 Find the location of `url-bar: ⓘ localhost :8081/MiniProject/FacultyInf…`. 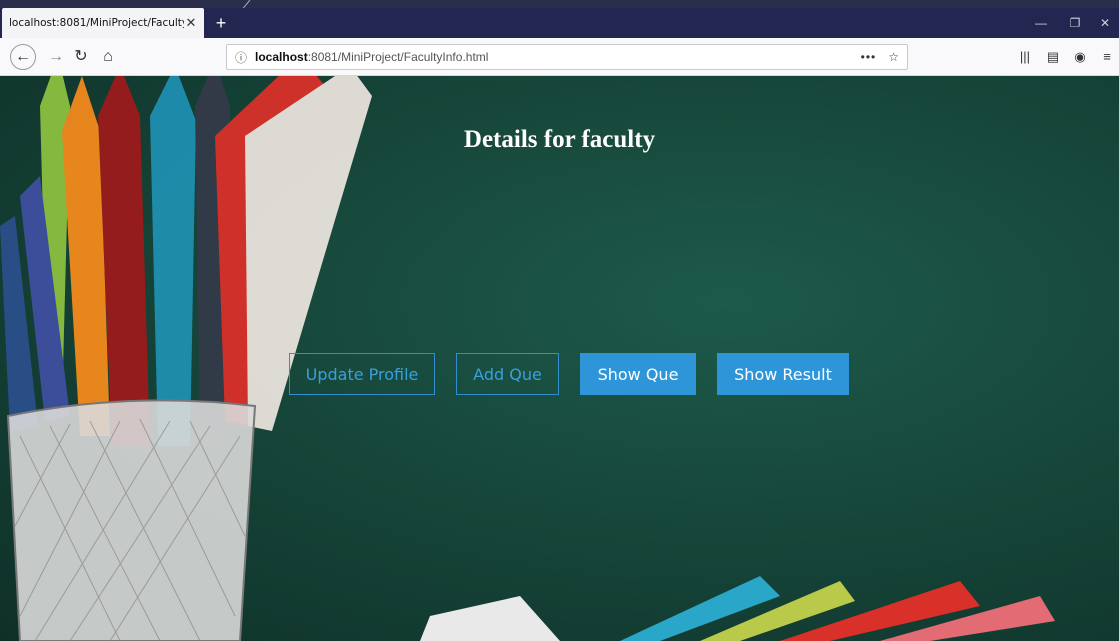

url-bar: ⓘ localhost :8081/MiniProject/FacultyInf… is located at coordinates (567, 57).